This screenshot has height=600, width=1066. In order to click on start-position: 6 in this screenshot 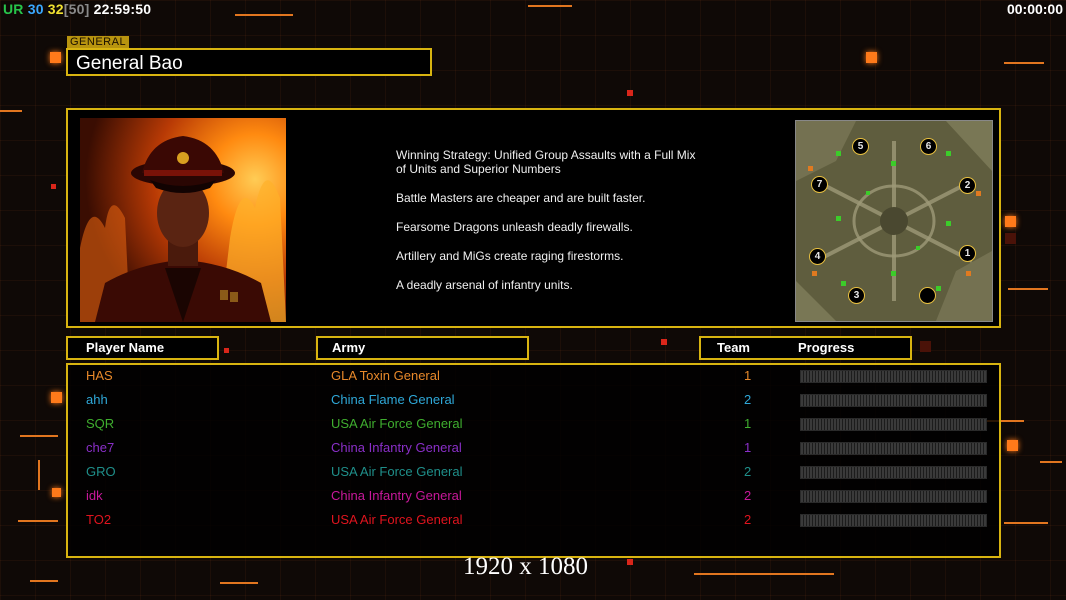, I will do `click(928, 146)`.